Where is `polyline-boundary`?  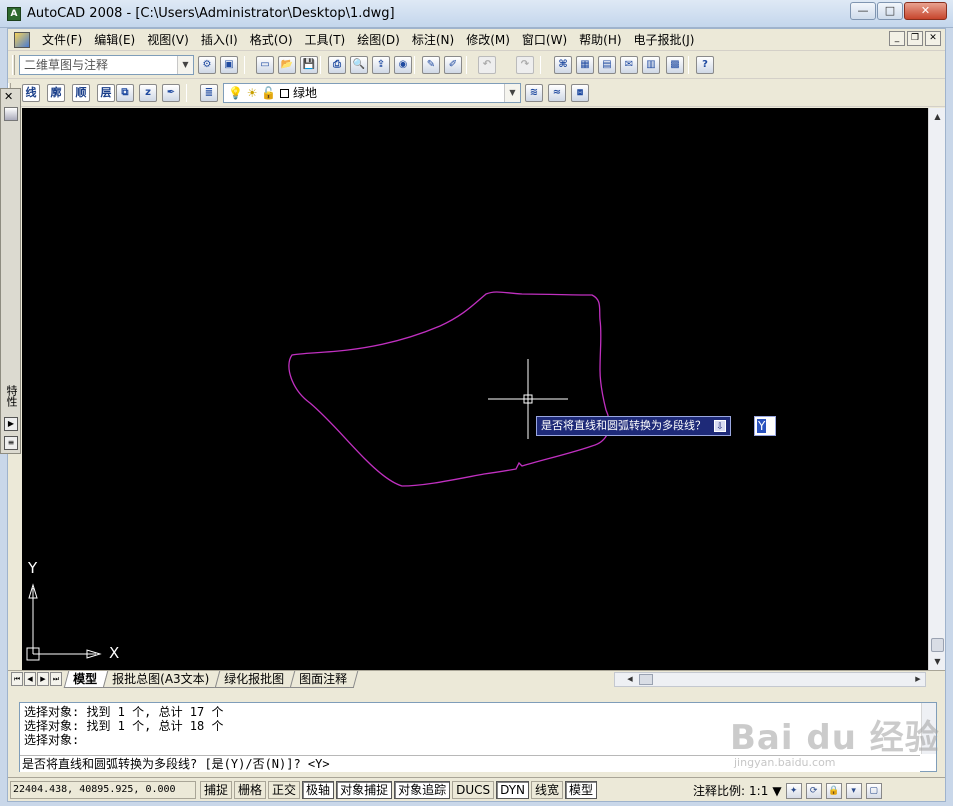 polyline-boundary is located at coordinates (449, 389).